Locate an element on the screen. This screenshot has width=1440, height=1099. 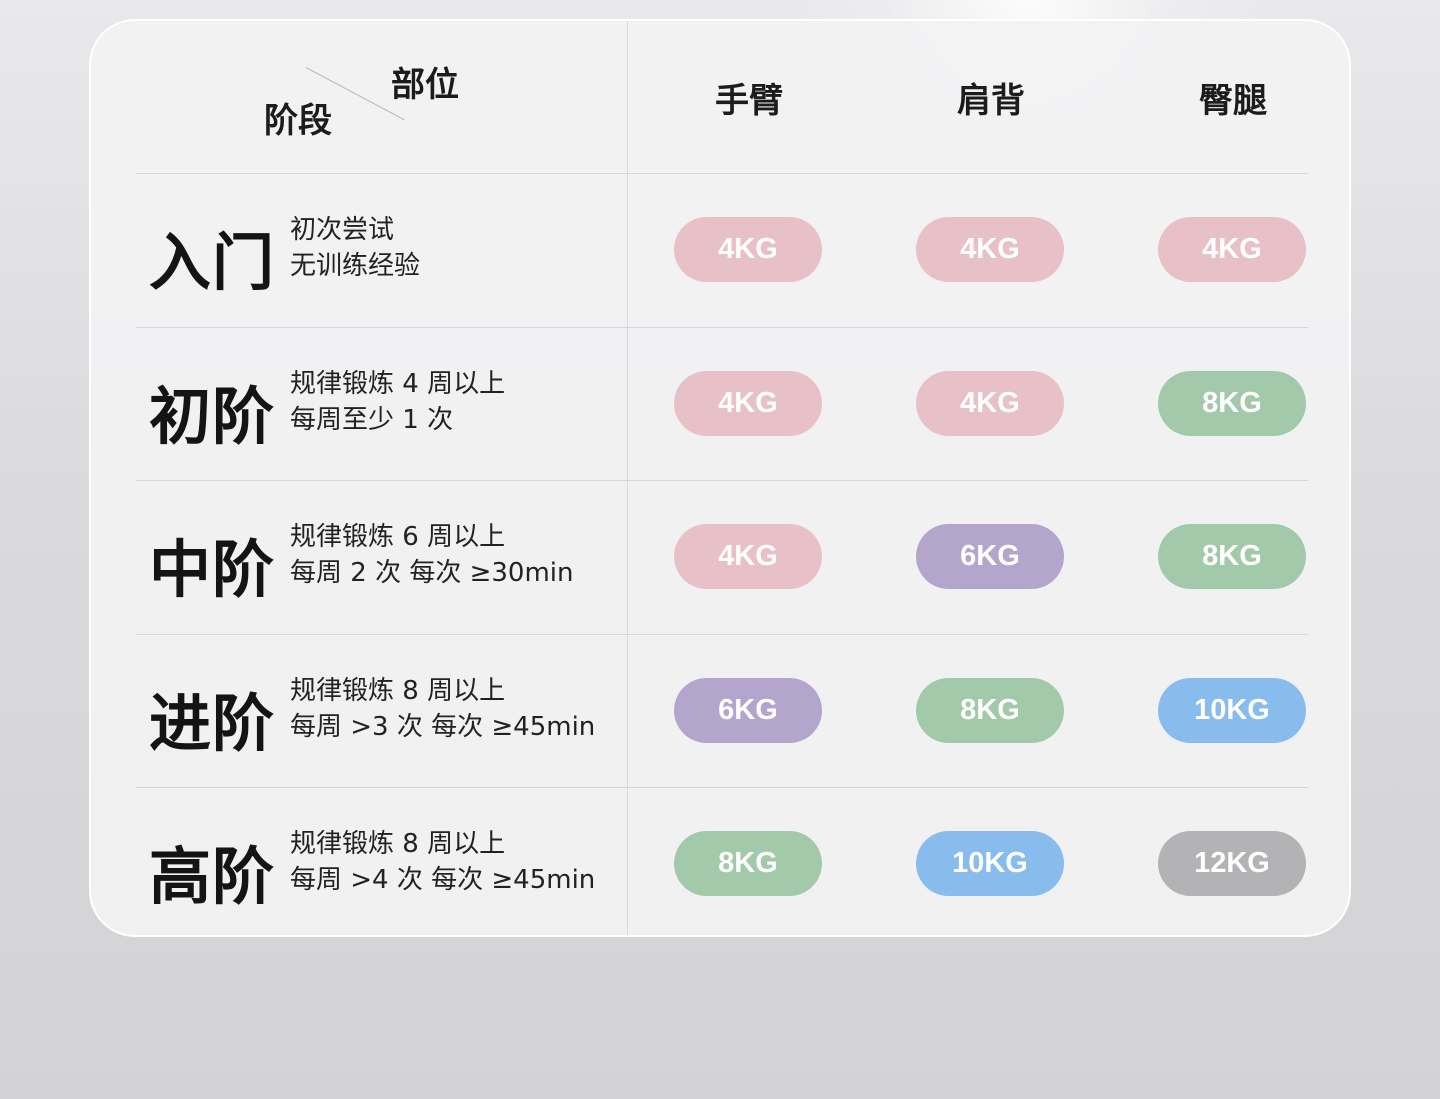
table-row: 初阶 规律锻炼 4 周以上 每周至少 1 次 4KG 4KG 8KG is located at coordinates (720, 404).